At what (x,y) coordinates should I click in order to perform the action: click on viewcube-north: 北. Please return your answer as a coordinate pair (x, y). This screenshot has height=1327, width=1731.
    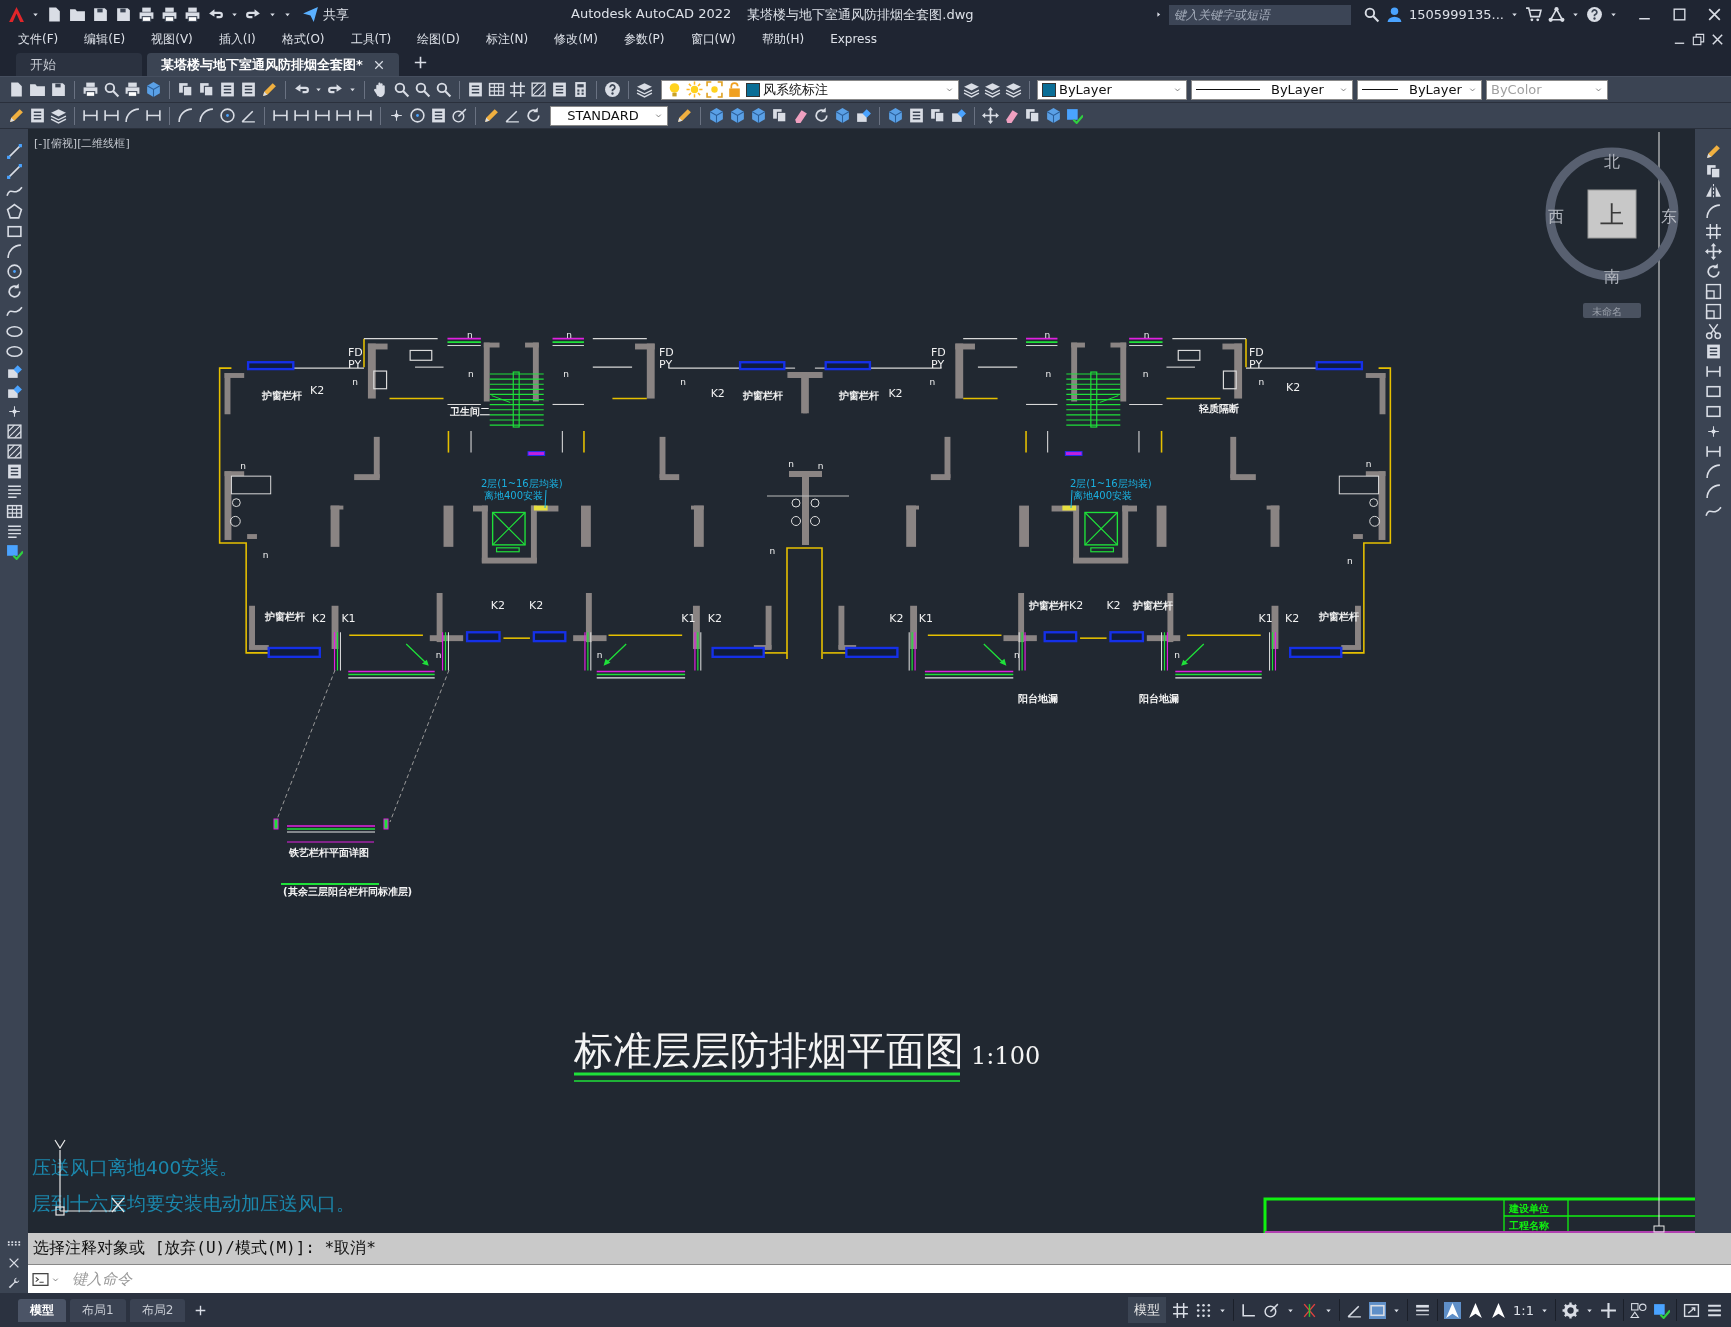
    Looking at the image, I should click on (1612, 161).